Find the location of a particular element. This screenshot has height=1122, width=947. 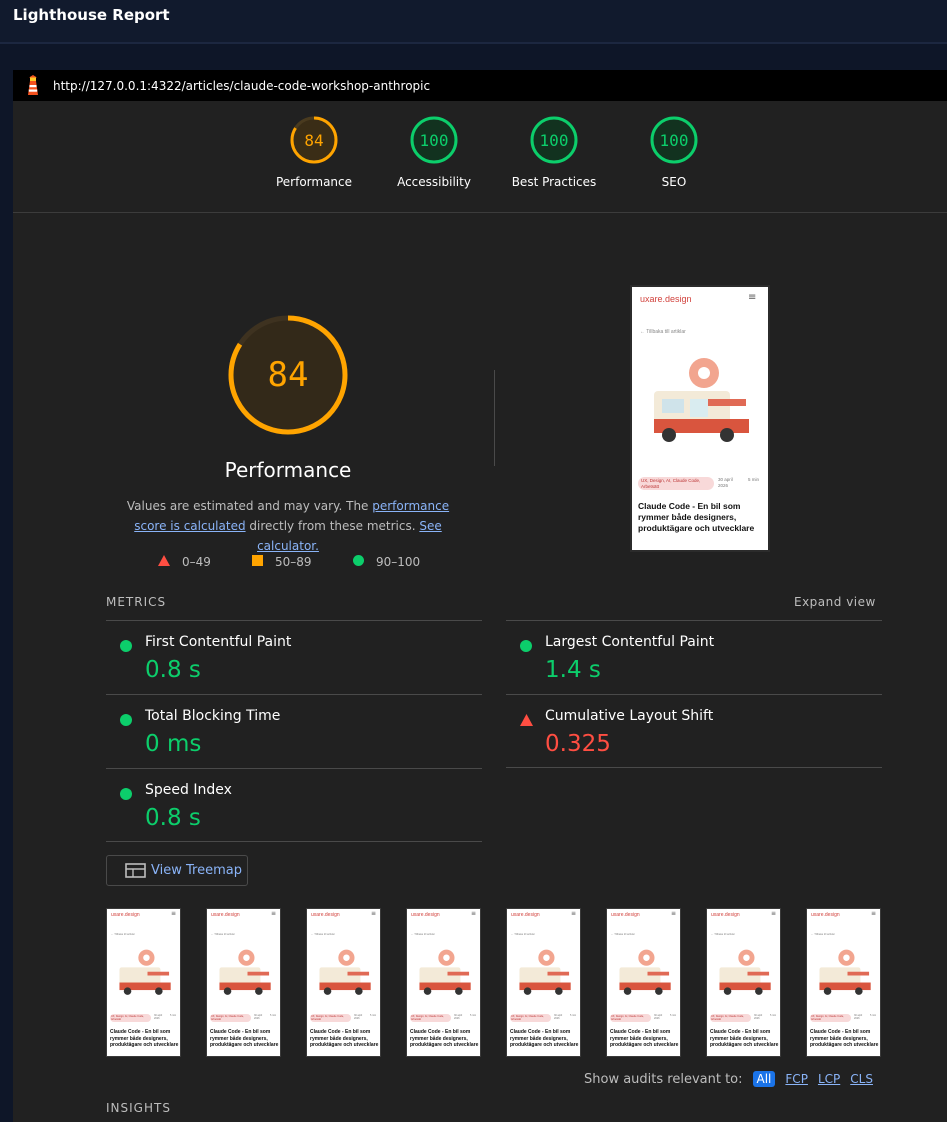

filter-lcp: LCP is located at coordinates (829, 1079).